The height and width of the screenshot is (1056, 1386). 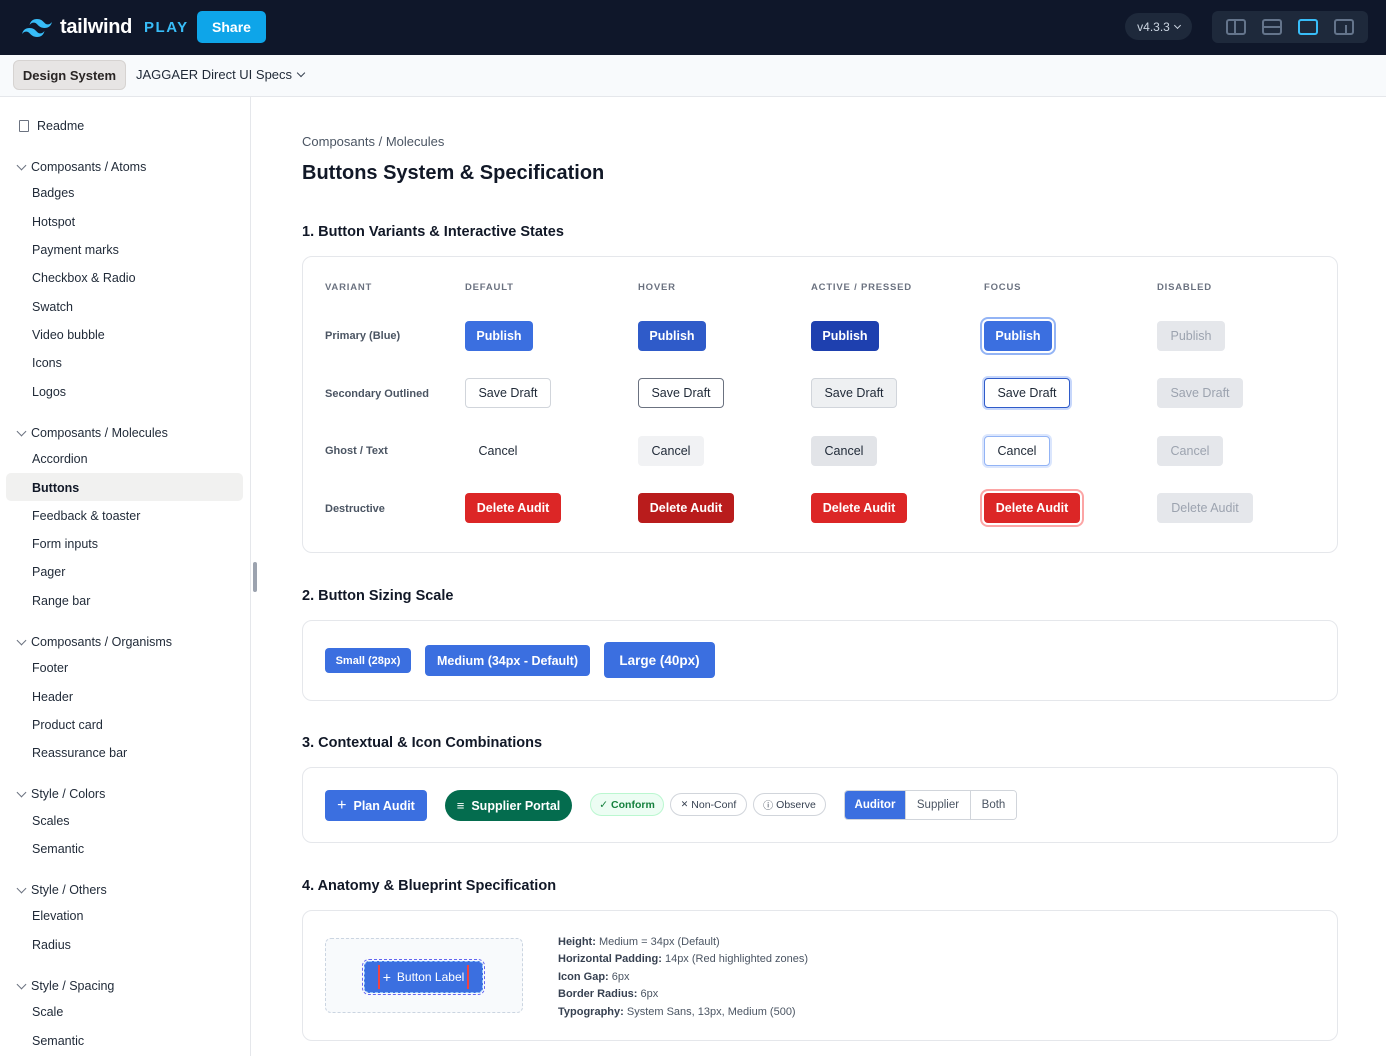 What do you see at coordinates (1153, 26) in the screenshot?
I see `version-label: v4.3.3` at bounding box center [1153, 26].